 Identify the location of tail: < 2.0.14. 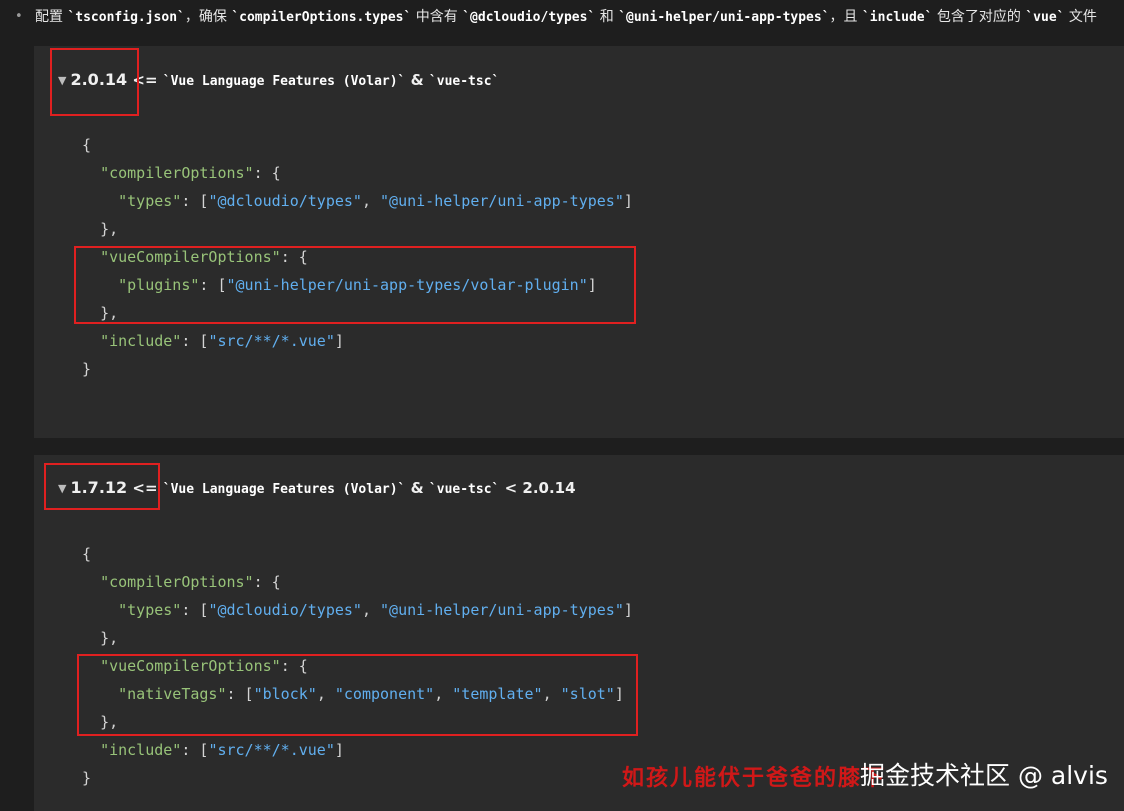
(537, 488).